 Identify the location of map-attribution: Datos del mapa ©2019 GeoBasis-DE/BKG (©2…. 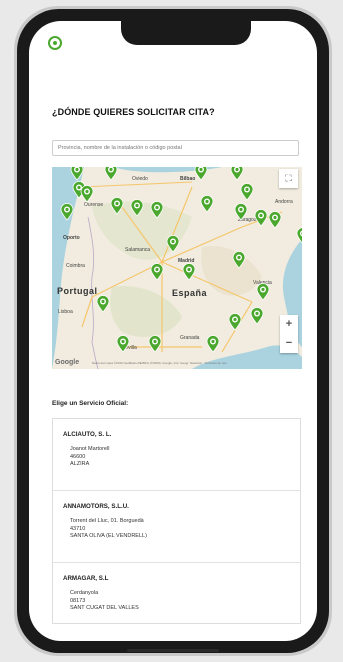
(159, 363).